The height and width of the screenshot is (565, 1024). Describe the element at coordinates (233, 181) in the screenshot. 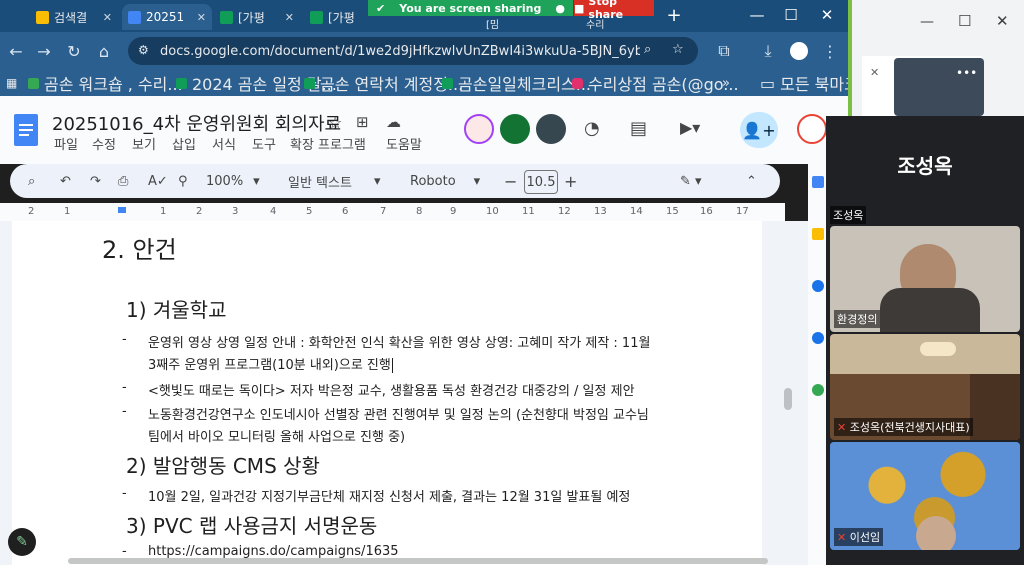

I see `zoom-select: 100% ▾` at that location.